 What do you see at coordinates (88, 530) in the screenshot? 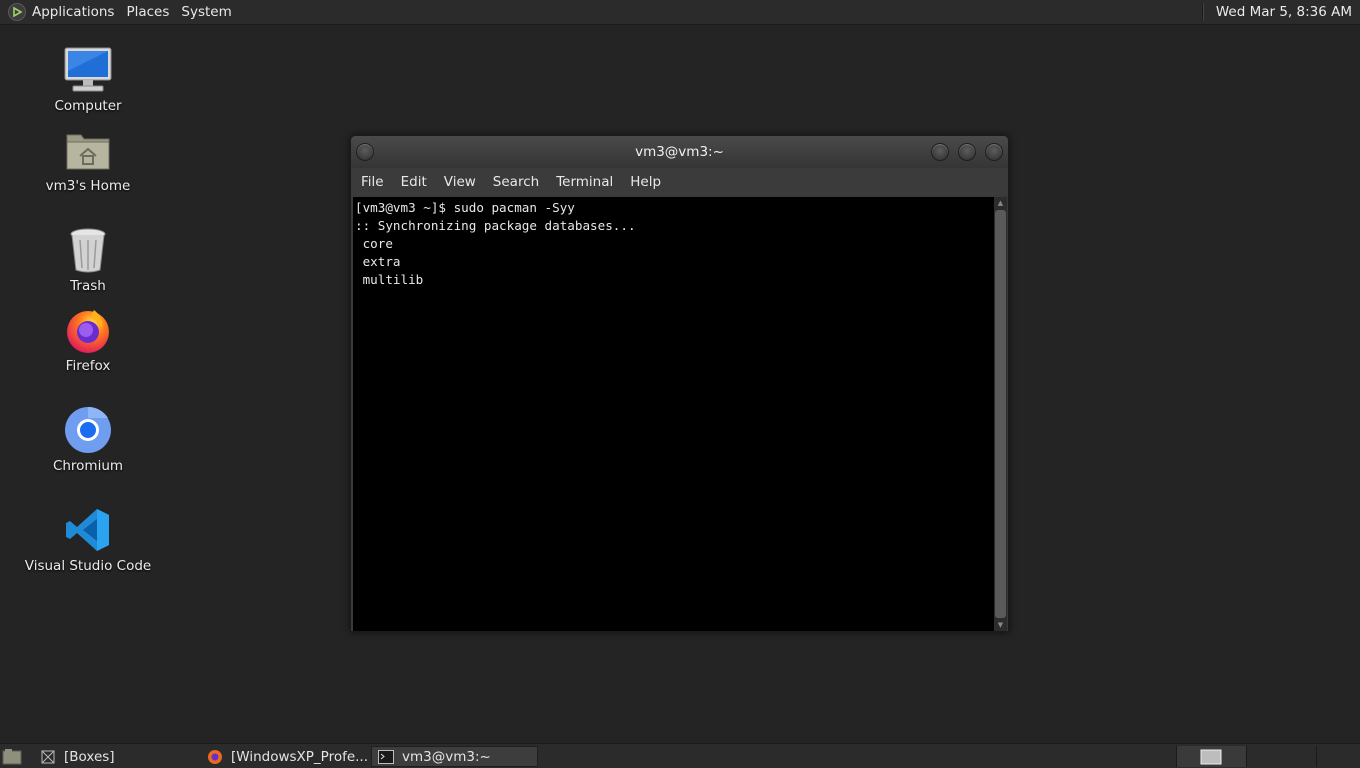
I see `vscode-icon` at bounding box center [88, 530].